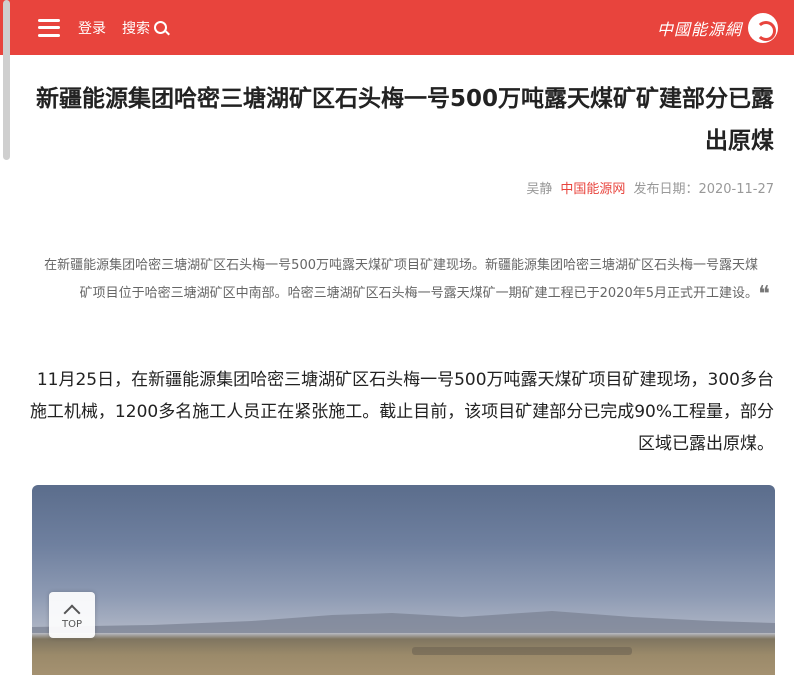  I want to click on scrollbar-thumb, so click(6, 80).